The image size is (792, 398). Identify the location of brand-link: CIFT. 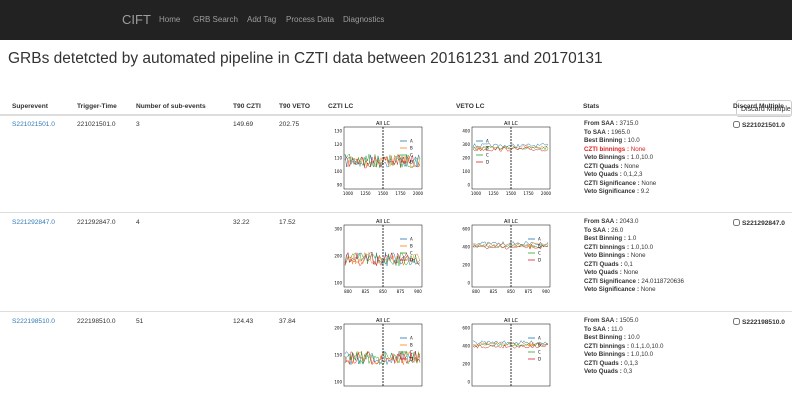
(136, 19).